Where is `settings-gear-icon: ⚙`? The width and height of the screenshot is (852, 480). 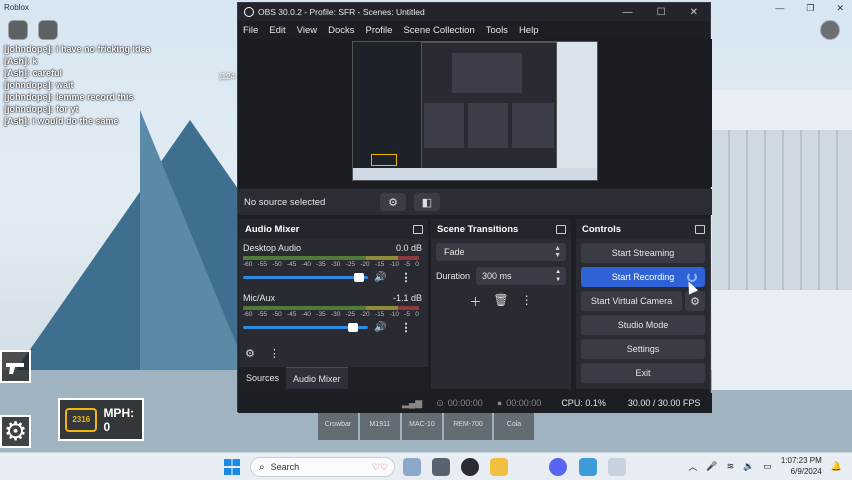 settings-gear-icon: ⚙ is located at coordinates (15, 431).